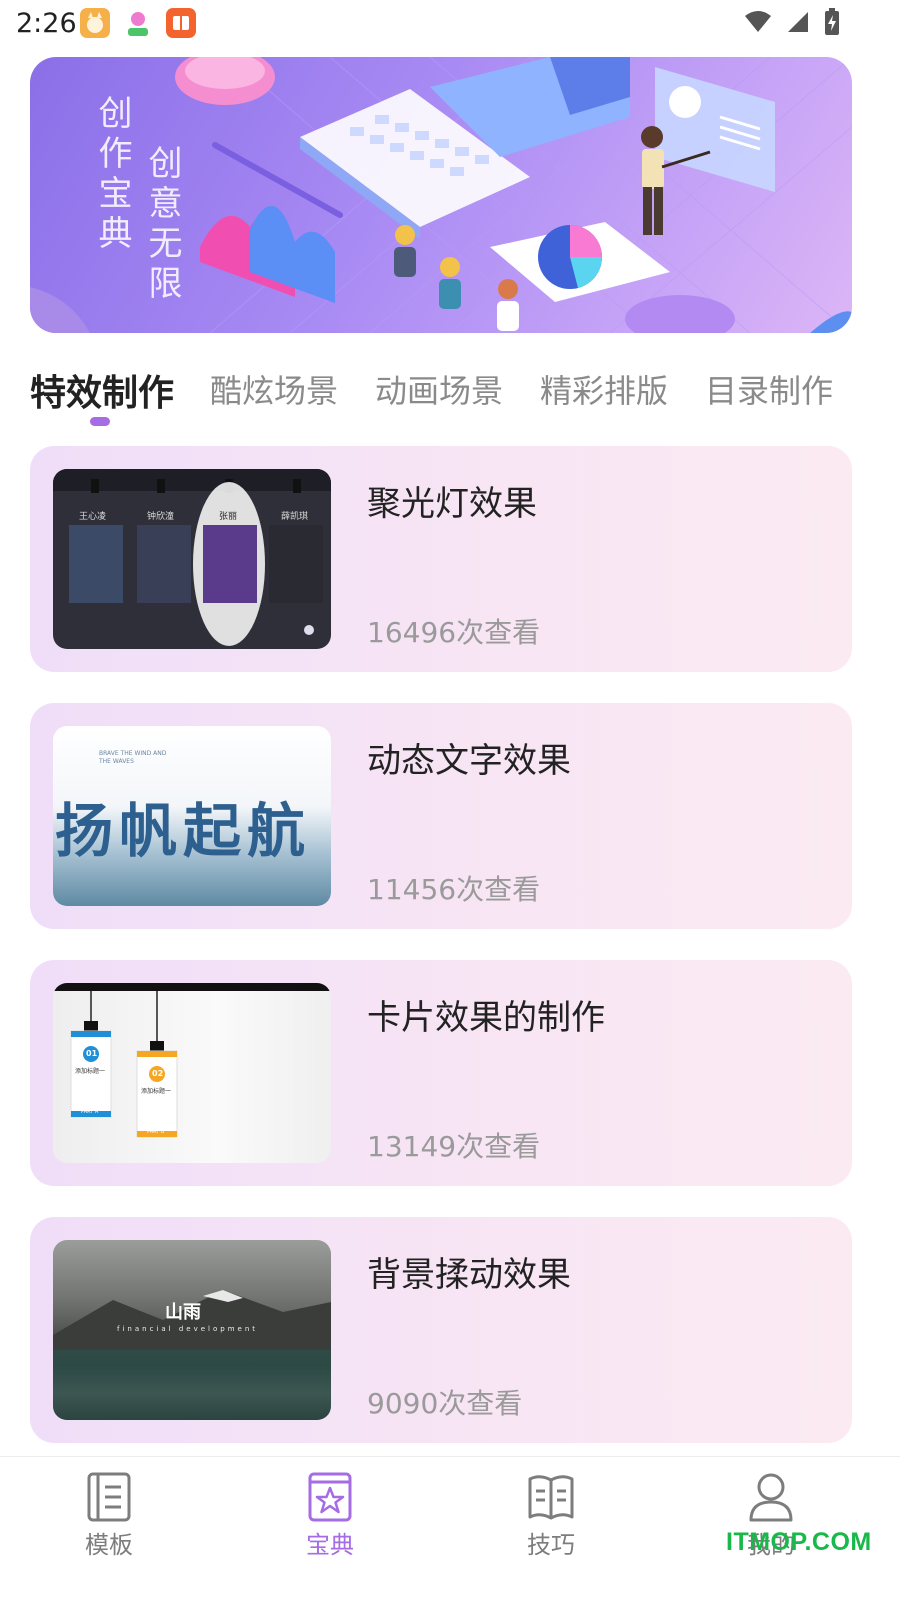 The image size is (900, 1601). I want to click on nav-templates: 模板, so click(109, 1515).